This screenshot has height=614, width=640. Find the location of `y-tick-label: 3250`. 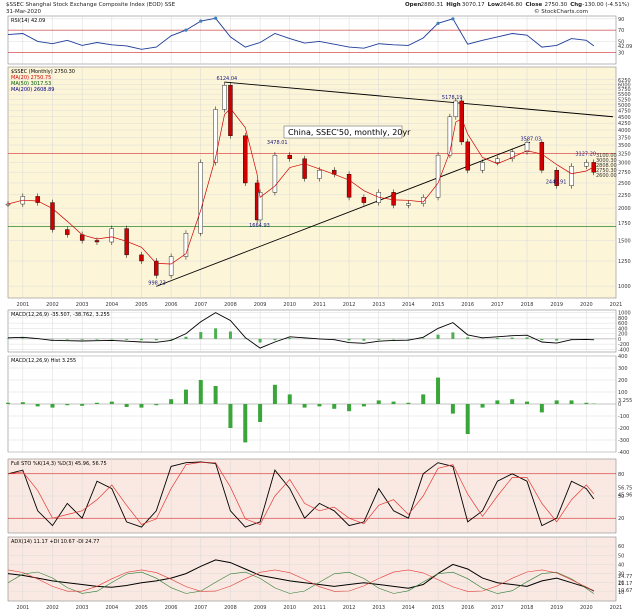

y-tick-label: 3250 is located at coordinates (624, 154).